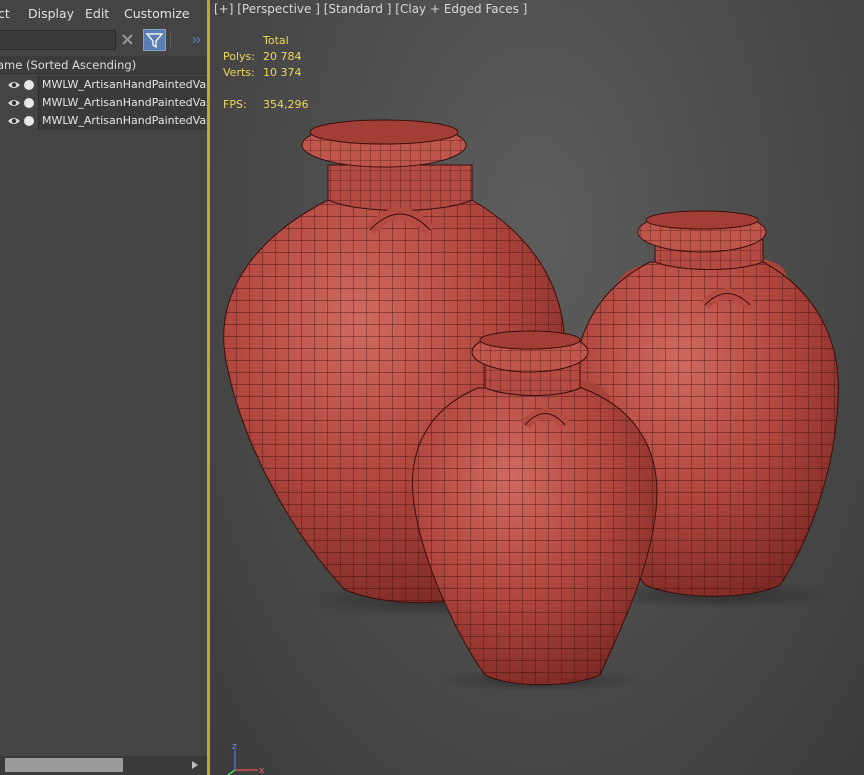 The image size is (864, 775). What do you see at coordinates (64, 765) in the screenshot?
I see `scrollbar-thumb` at bounding box center [64, 765].